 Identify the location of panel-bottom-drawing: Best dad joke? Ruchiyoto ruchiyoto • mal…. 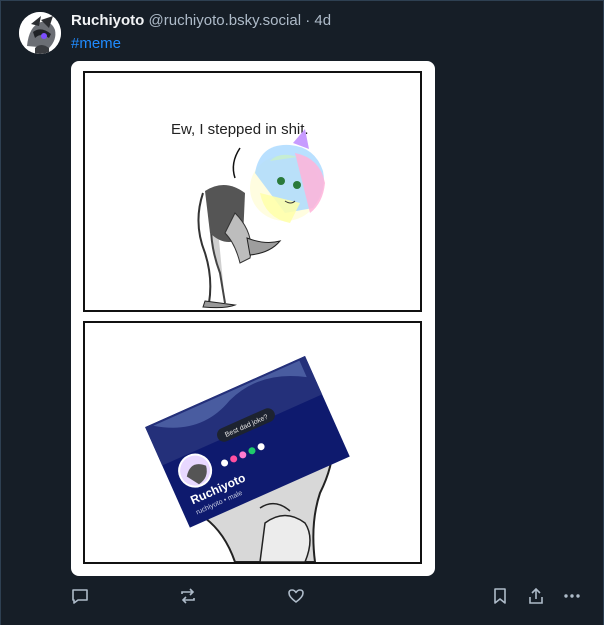
(247, 459).